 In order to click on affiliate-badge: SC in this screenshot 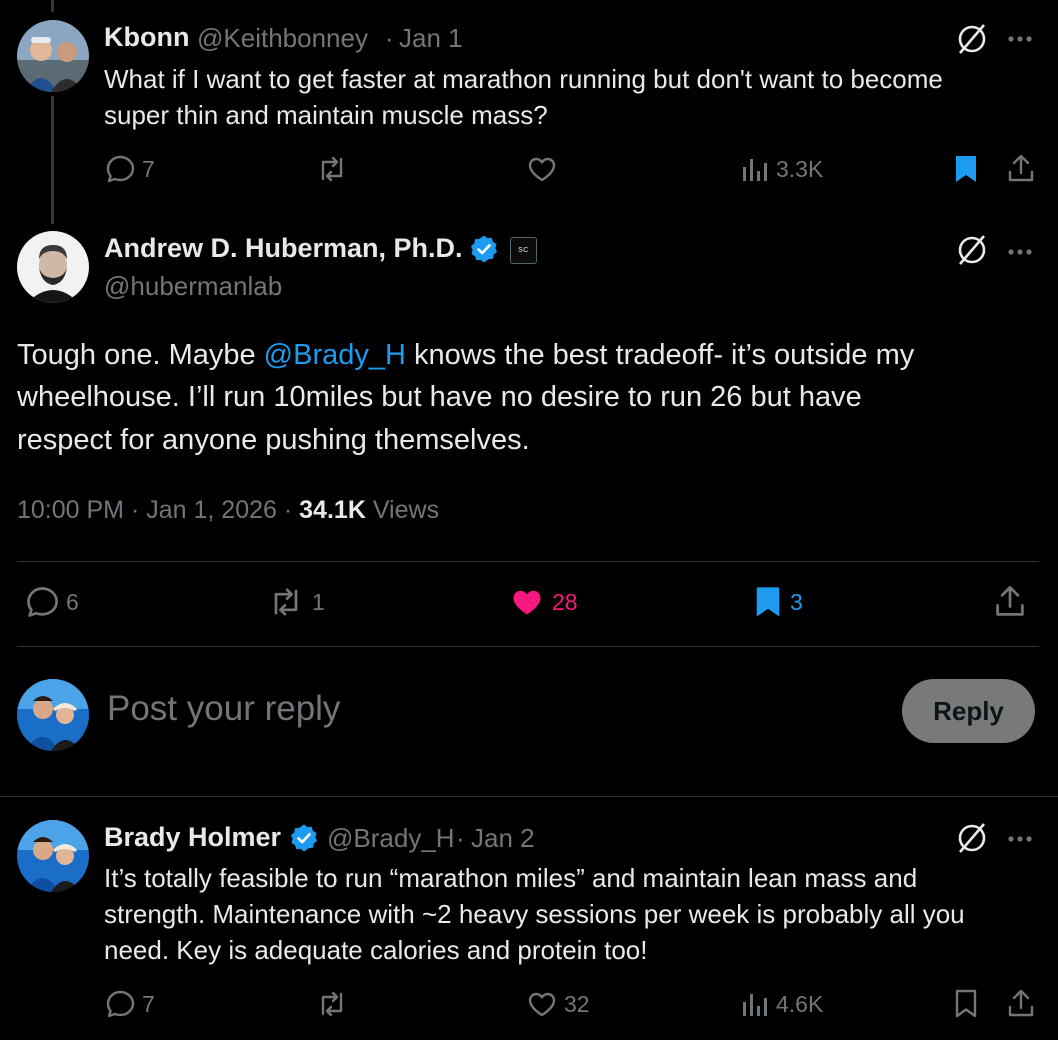, I will do `click(523, 250)`.